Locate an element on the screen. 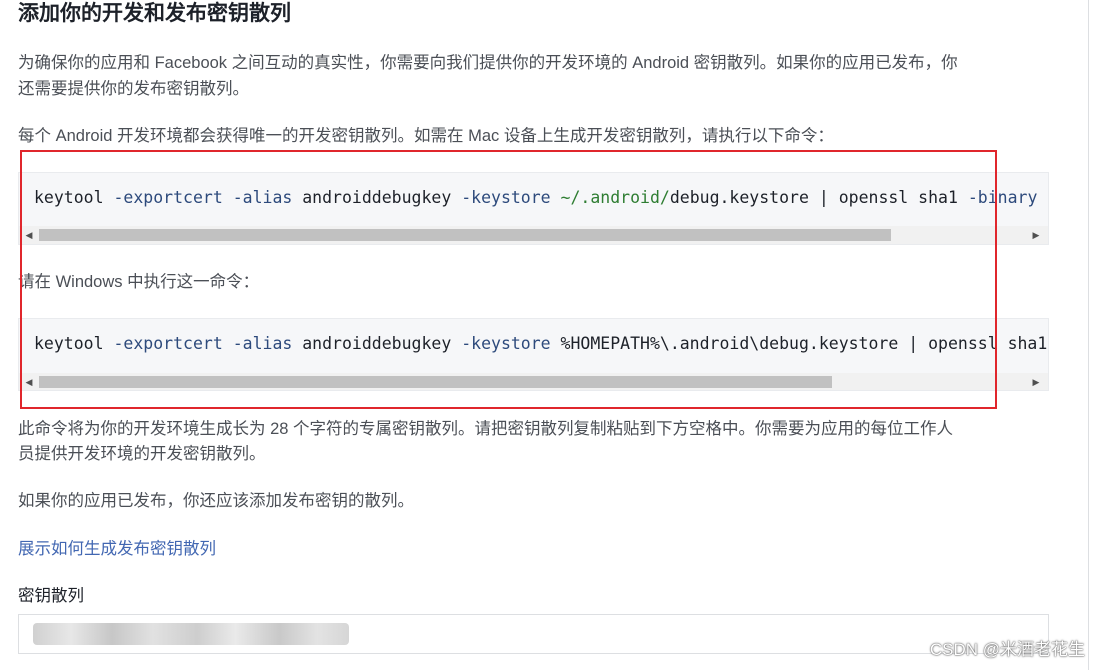 The height and width of the screenshot is (670, 1101). release-note: 如果你的应用已发布，你还应该添加发布密钥的散列。 is located at coordinates (216, 501).